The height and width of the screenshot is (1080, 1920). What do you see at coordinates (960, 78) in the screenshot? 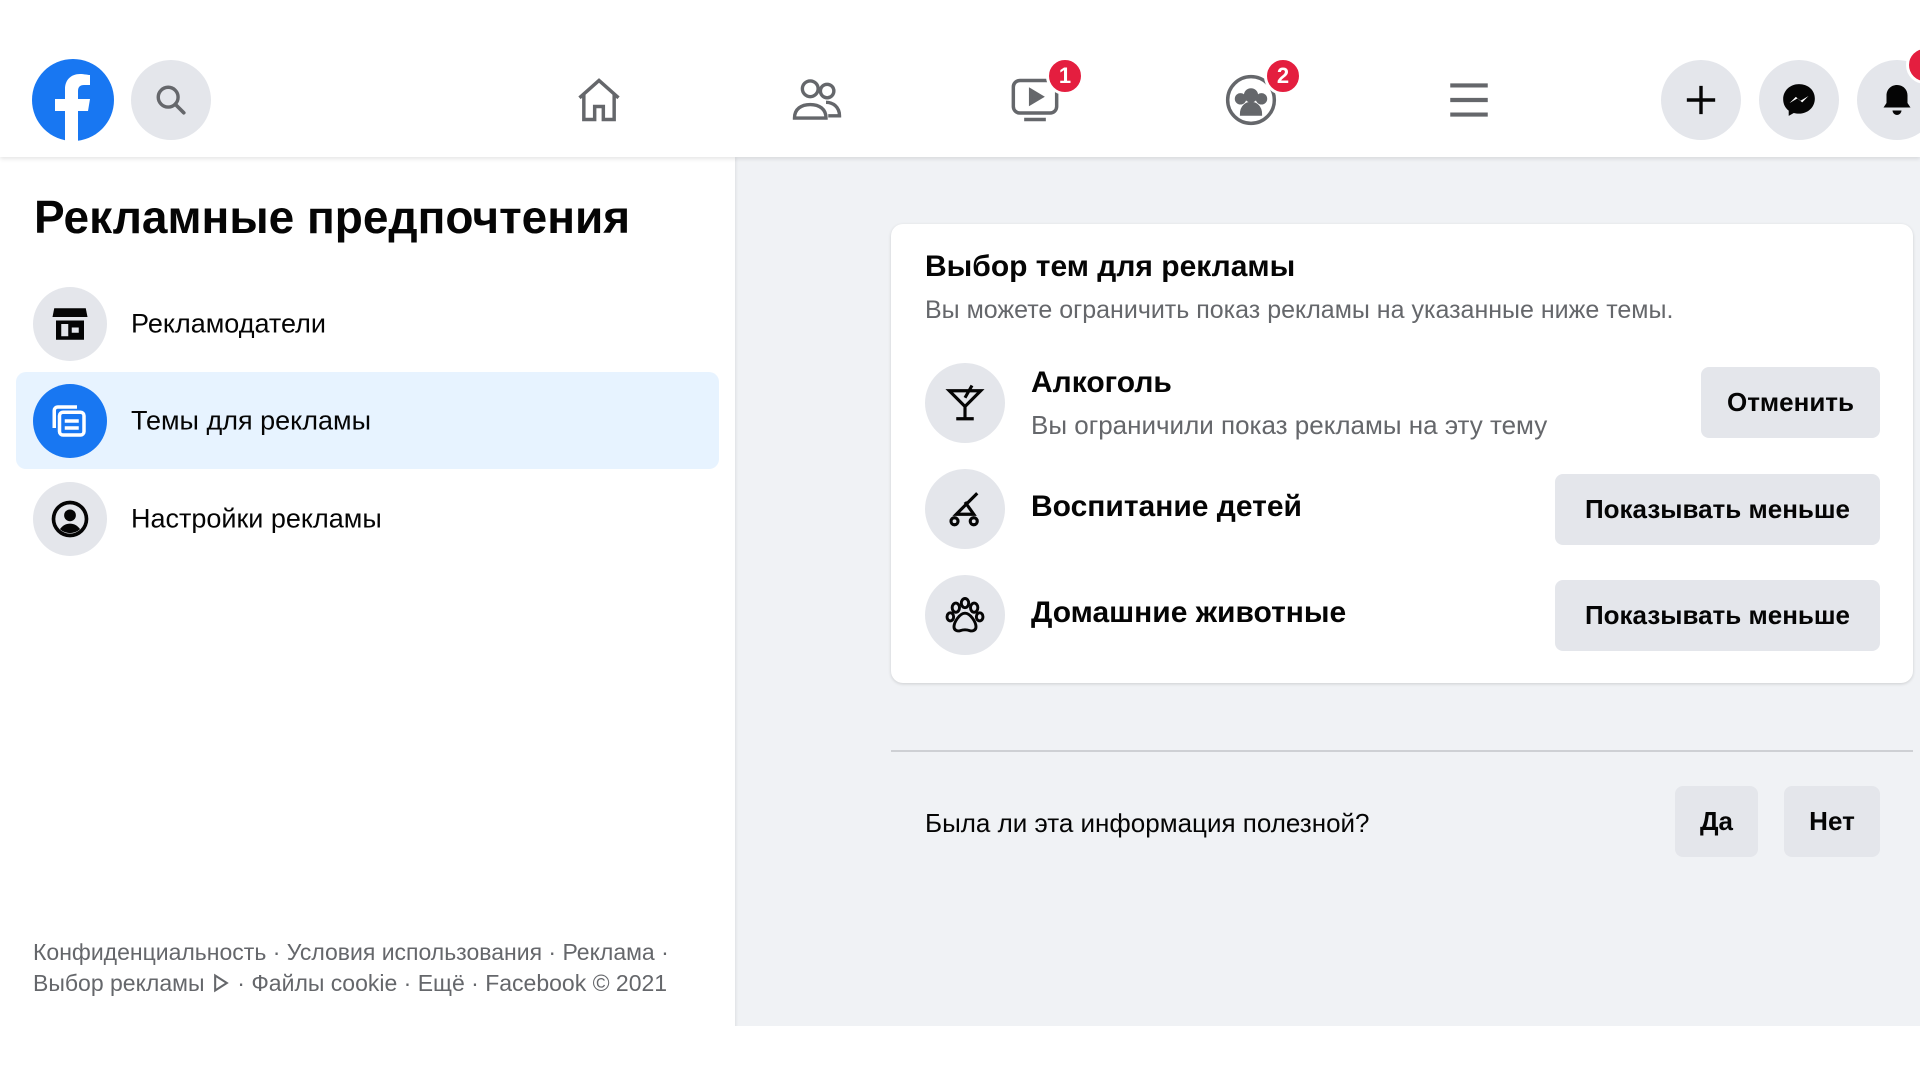
I see `top-navbar: 1 2` at bounding box center [960, 78].